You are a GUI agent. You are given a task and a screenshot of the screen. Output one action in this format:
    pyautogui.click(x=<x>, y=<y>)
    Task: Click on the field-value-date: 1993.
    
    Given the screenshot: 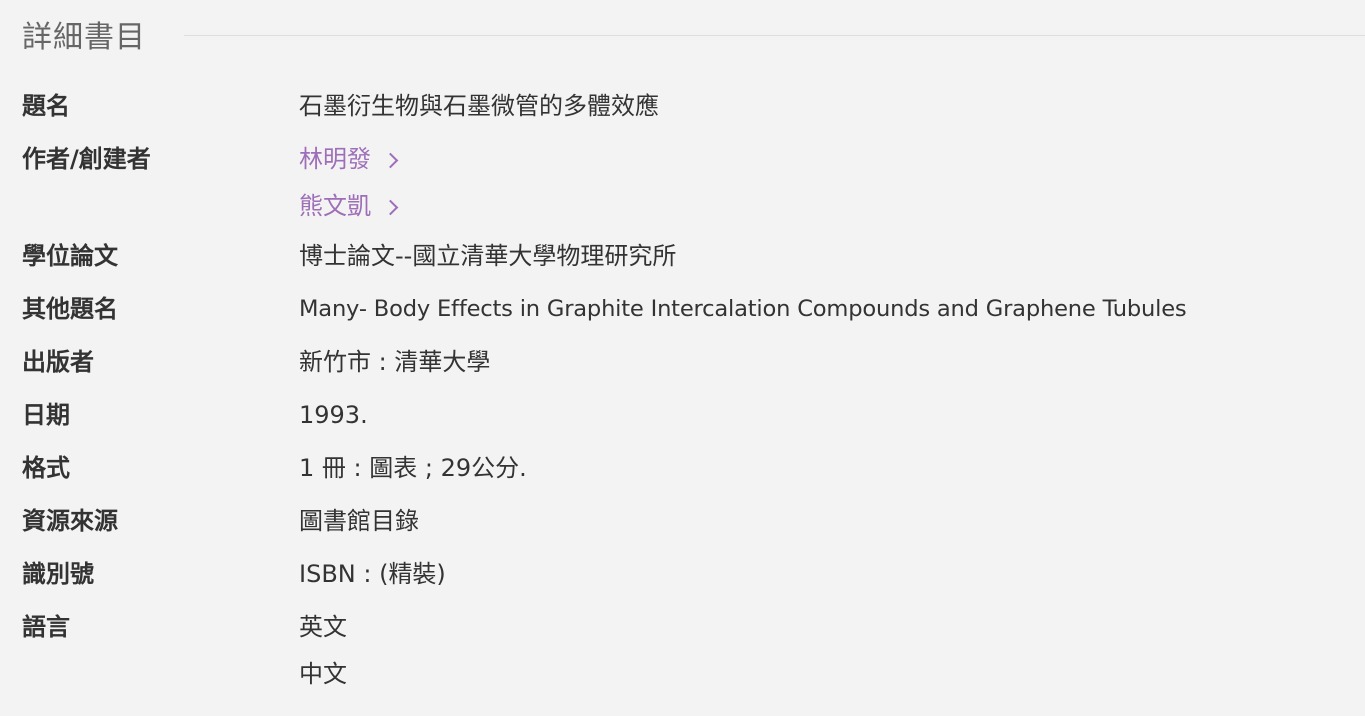 What is the action you would take?
    pyautogui.click(x=333, y=415)
    